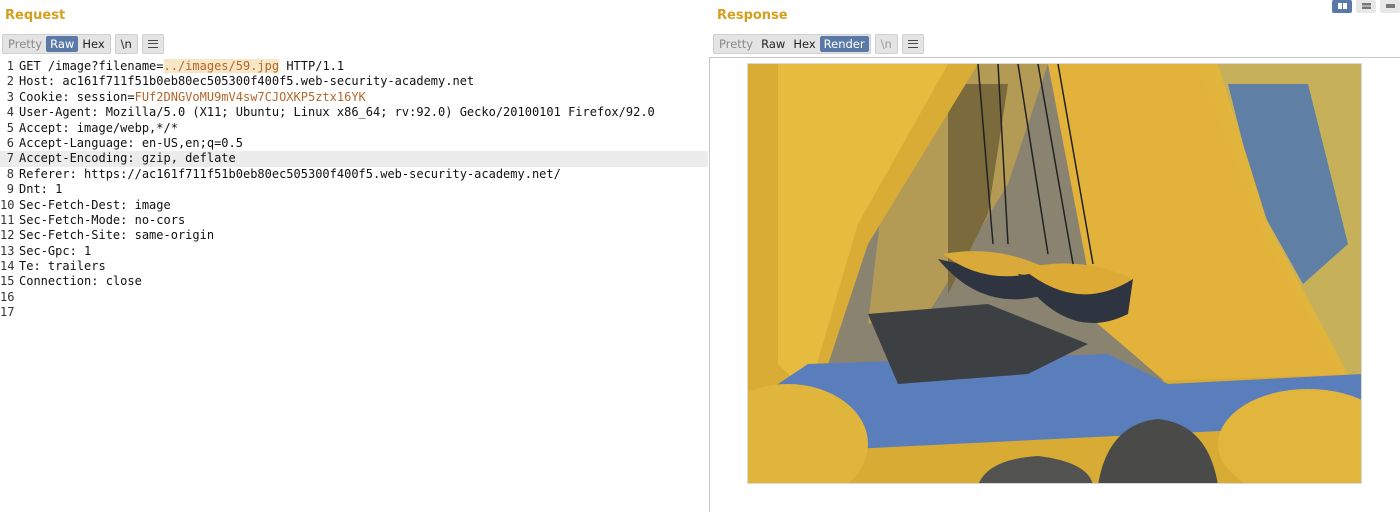 This screenshot has width=1400, height=512. What do you see at coordinates (1342, 6) in the screenshot?
I see `split-horizontal-icon` at bounding box center [1342, 6].